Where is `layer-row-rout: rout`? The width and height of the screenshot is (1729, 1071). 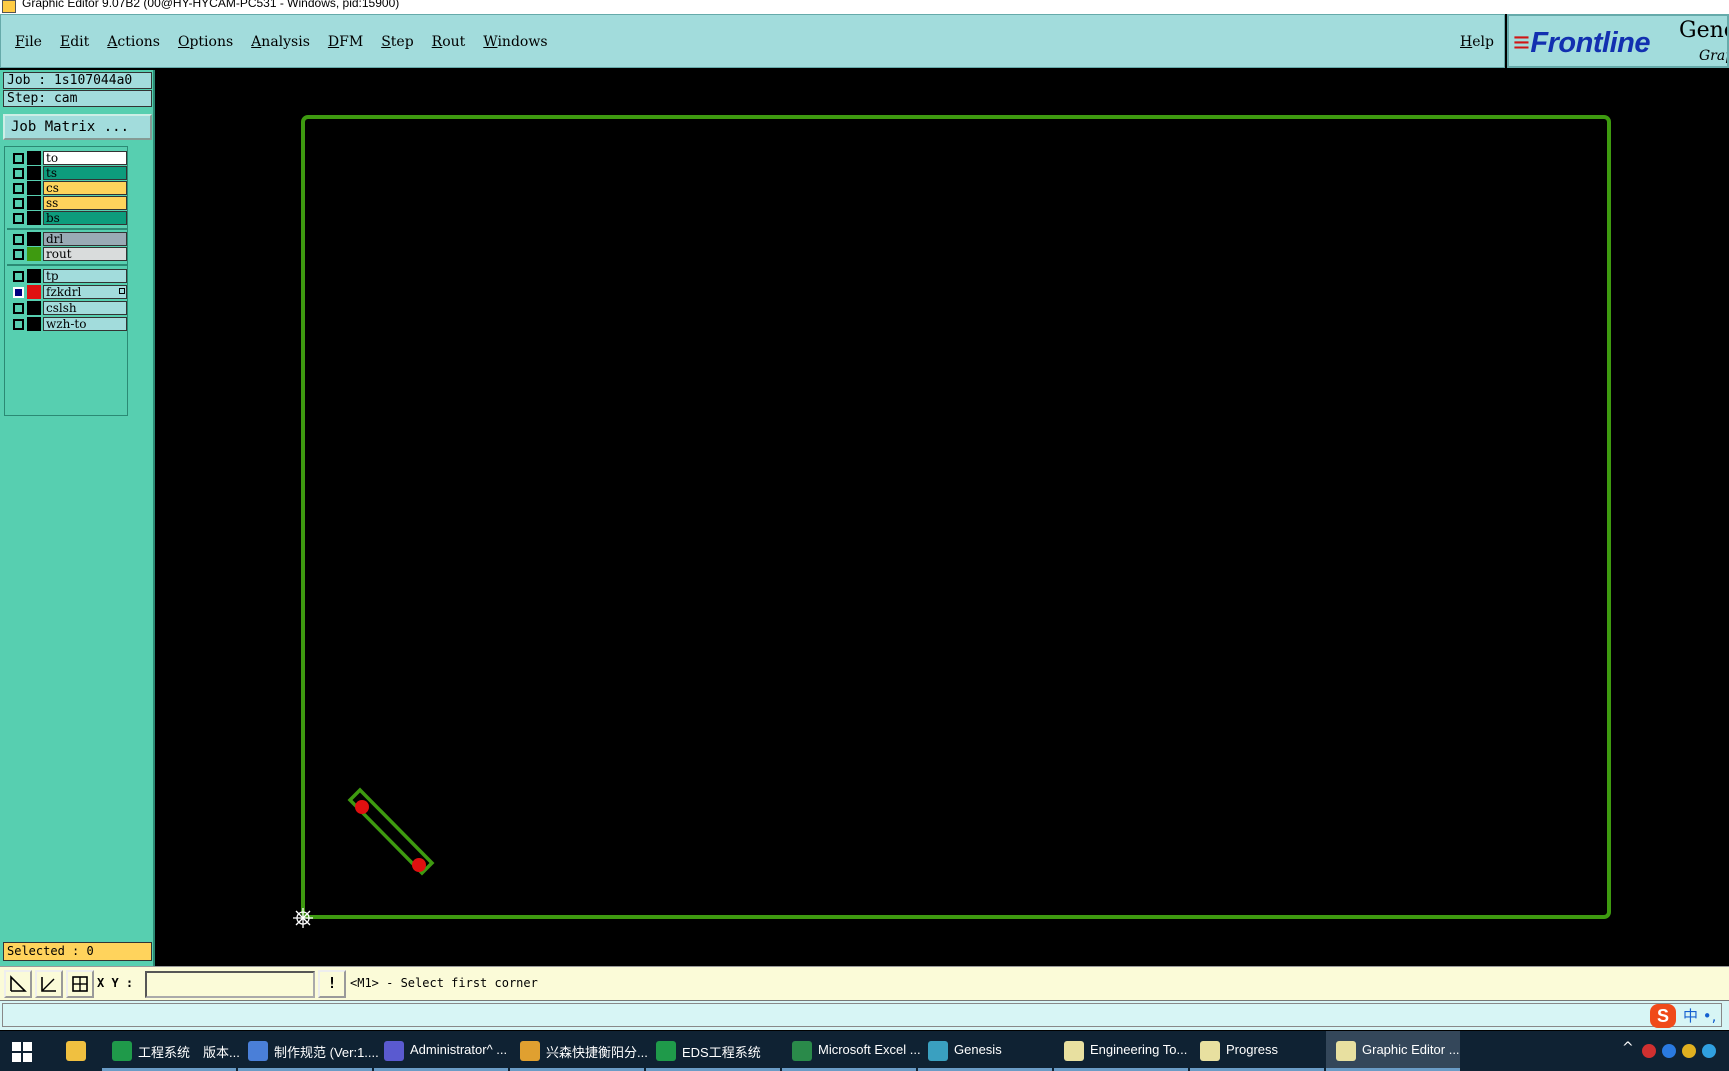
layer-row-rout: rout is located at coordinates (67, 254).